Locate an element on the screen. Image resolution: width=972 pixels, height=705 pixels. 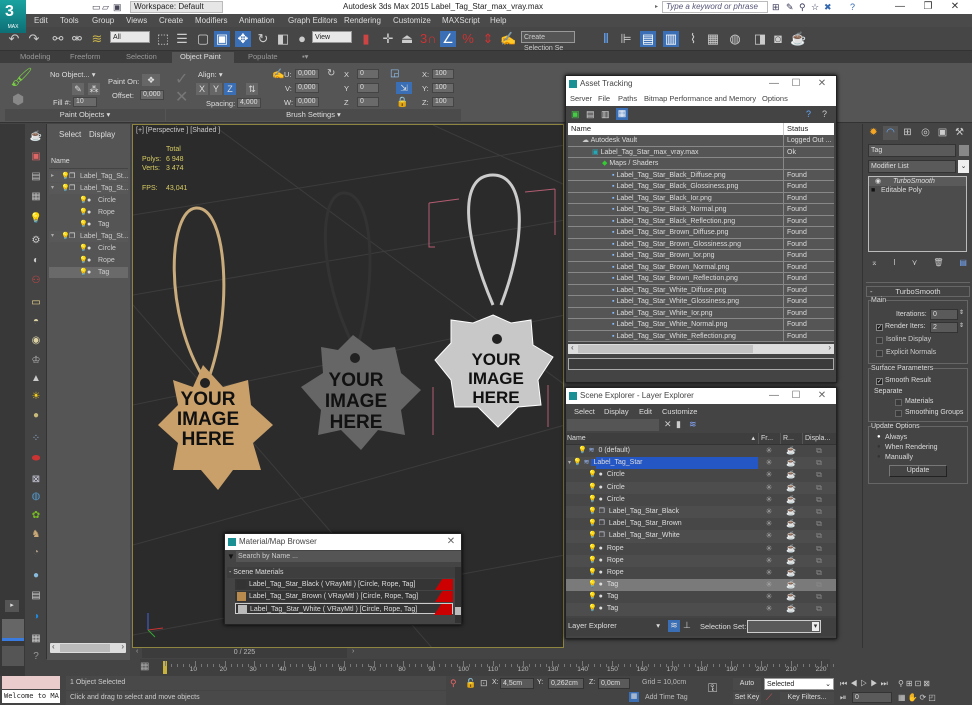
stack-item-turbosmooth: ◉ TurboSmooth is located at coordinates (917, 181).